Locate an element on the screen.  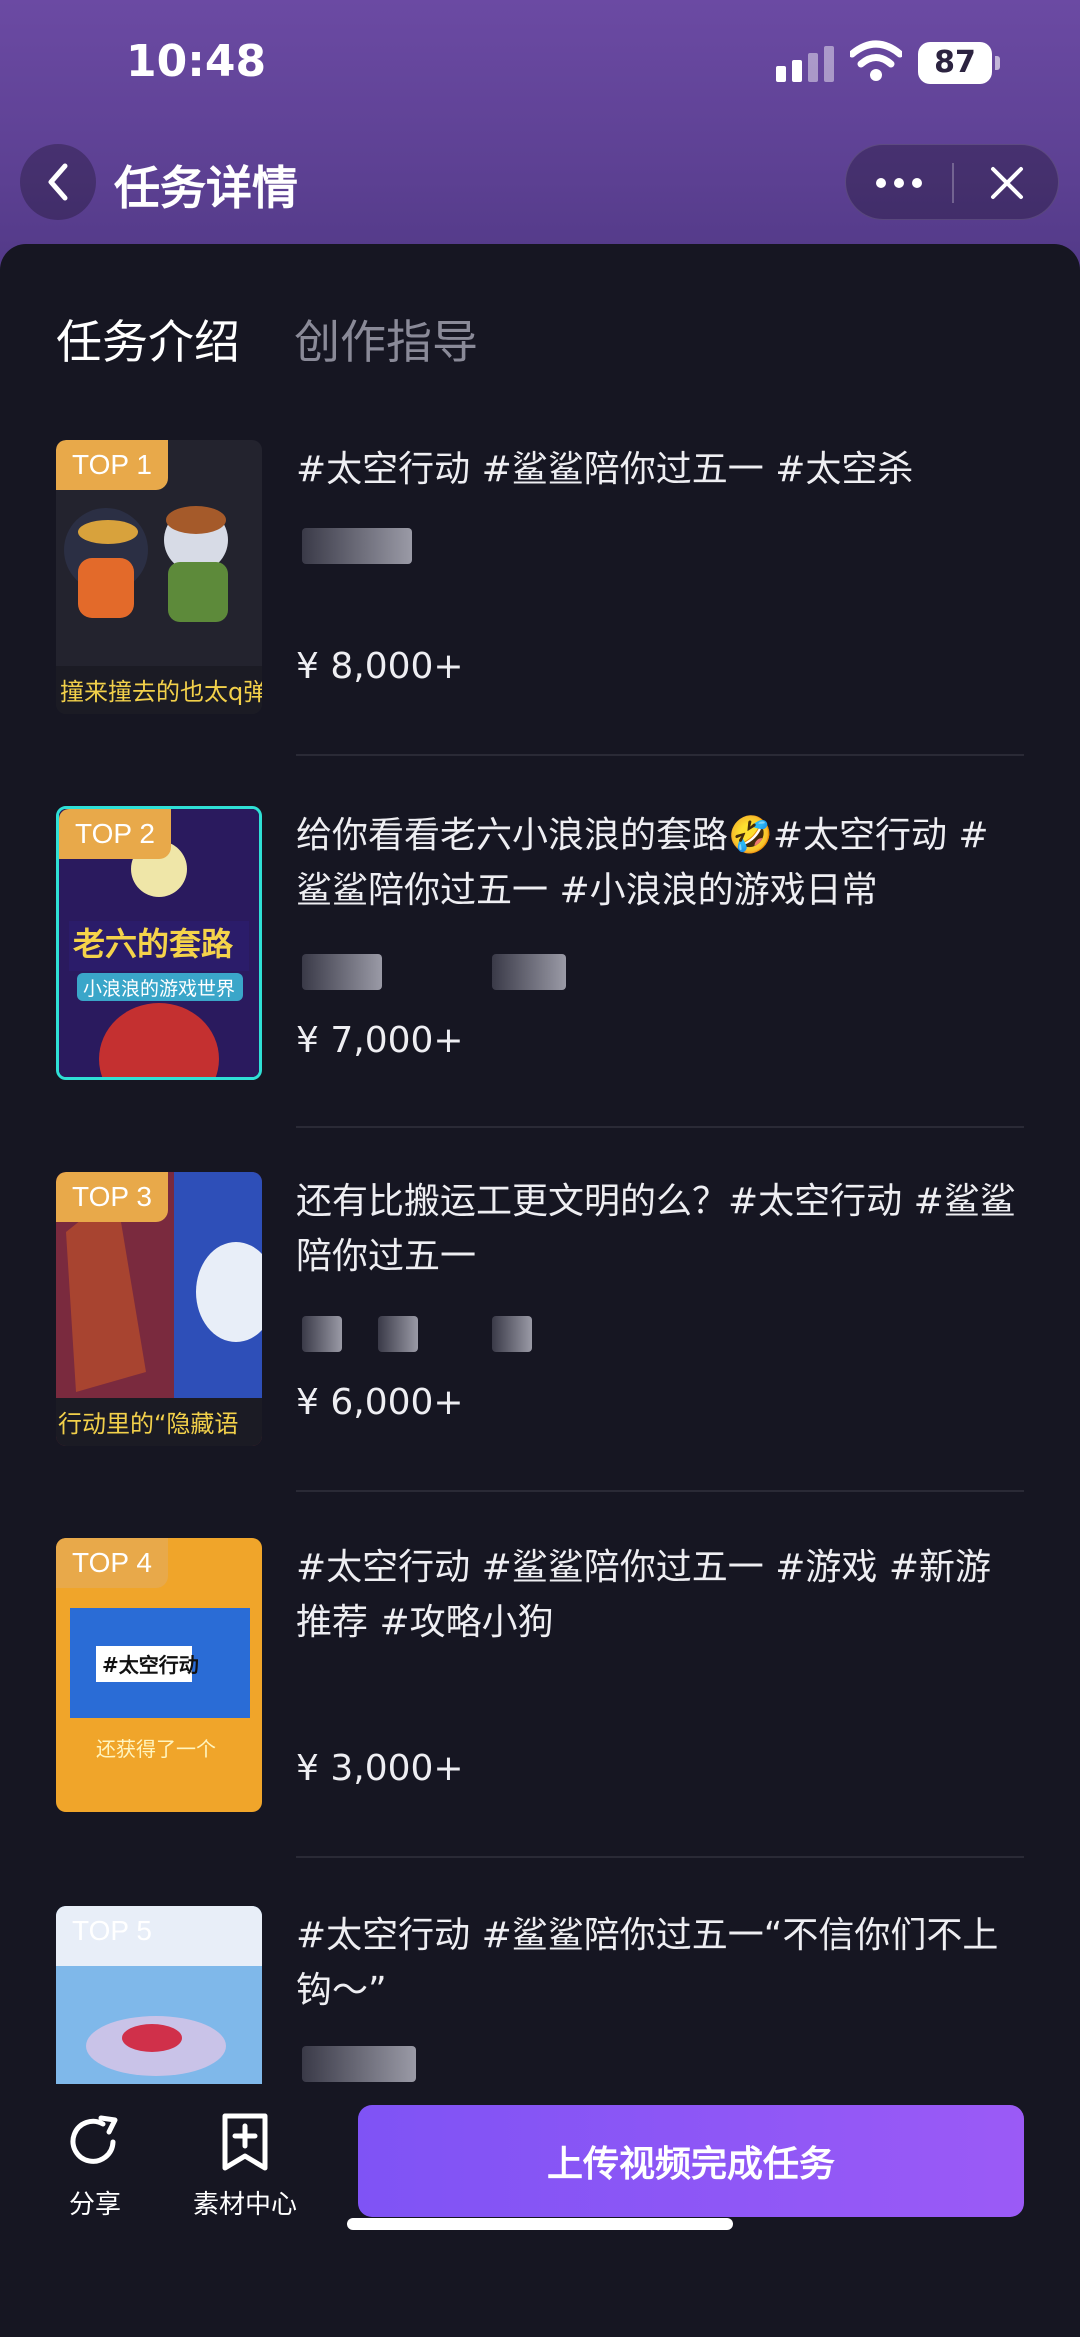
back-button is located at coordinates (58, 182).